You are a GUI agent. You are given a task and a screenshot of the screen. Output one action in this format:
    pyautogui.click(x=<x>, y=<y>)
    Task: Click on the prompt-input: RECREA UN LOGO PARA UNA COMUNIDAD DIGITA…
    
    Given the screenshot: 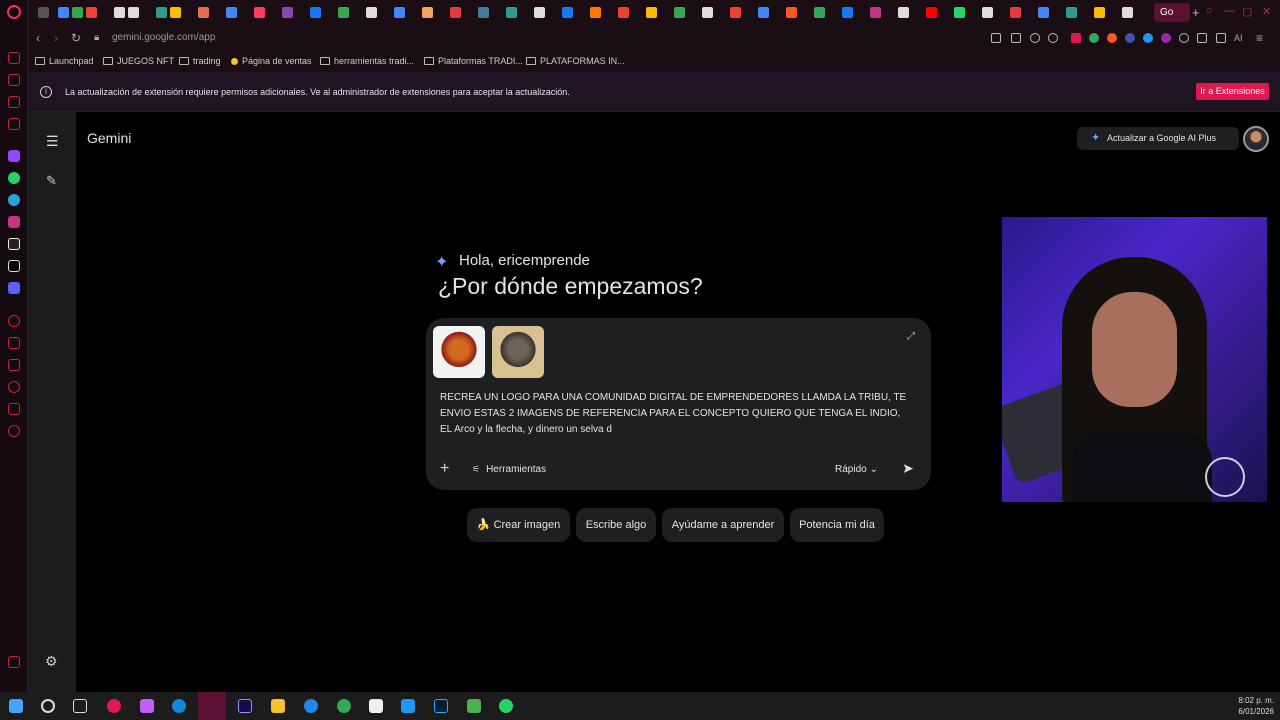 What is the action you would take?
    pyautogui.click(x=675, y=414)
    